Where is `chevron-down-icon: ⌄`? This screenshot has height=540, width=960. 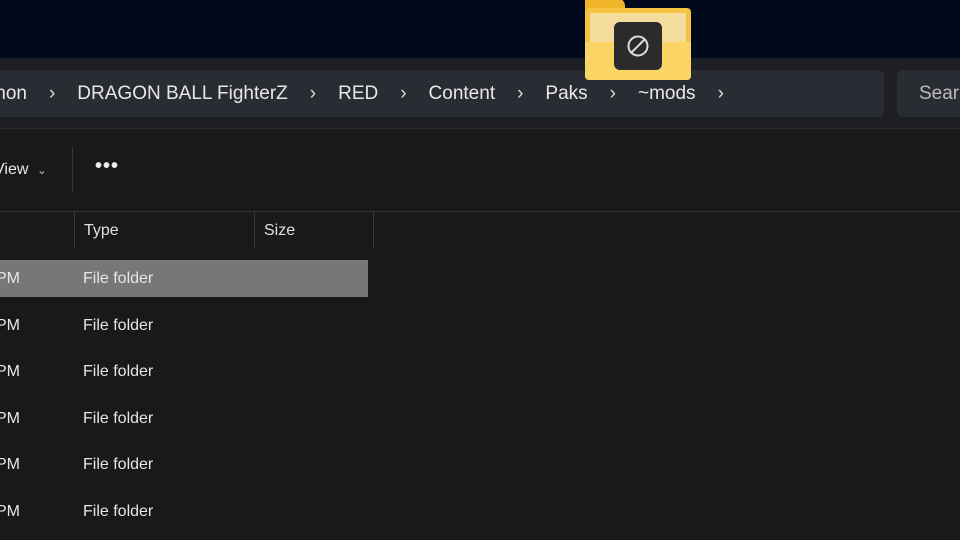
chevron-down-icon: ⌄ is located at coordinates (41, 170).